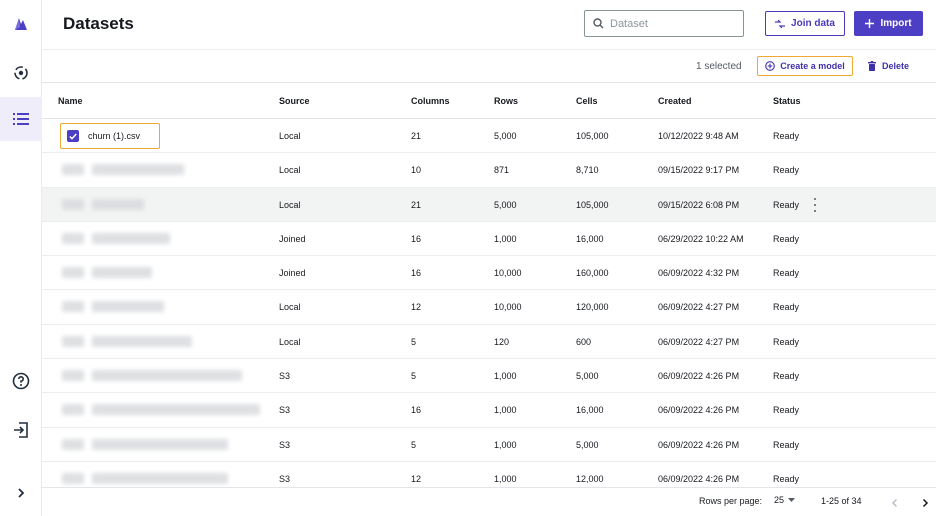  I want to click on selected-count: 1 selected, so click(719, 66).